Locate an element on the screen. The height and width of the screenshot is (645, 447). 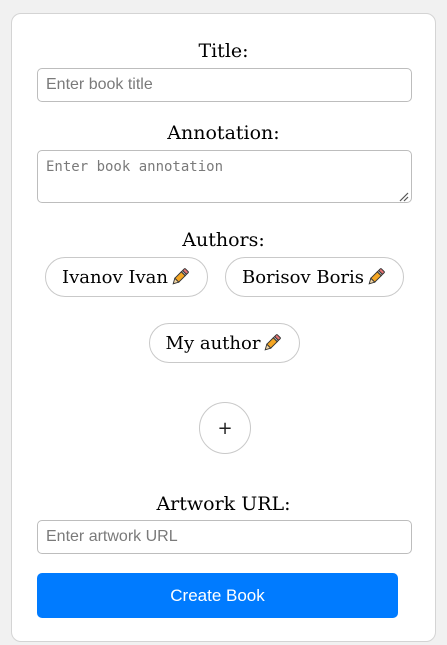
annotation-textarea is located at coordinates (224, 176).